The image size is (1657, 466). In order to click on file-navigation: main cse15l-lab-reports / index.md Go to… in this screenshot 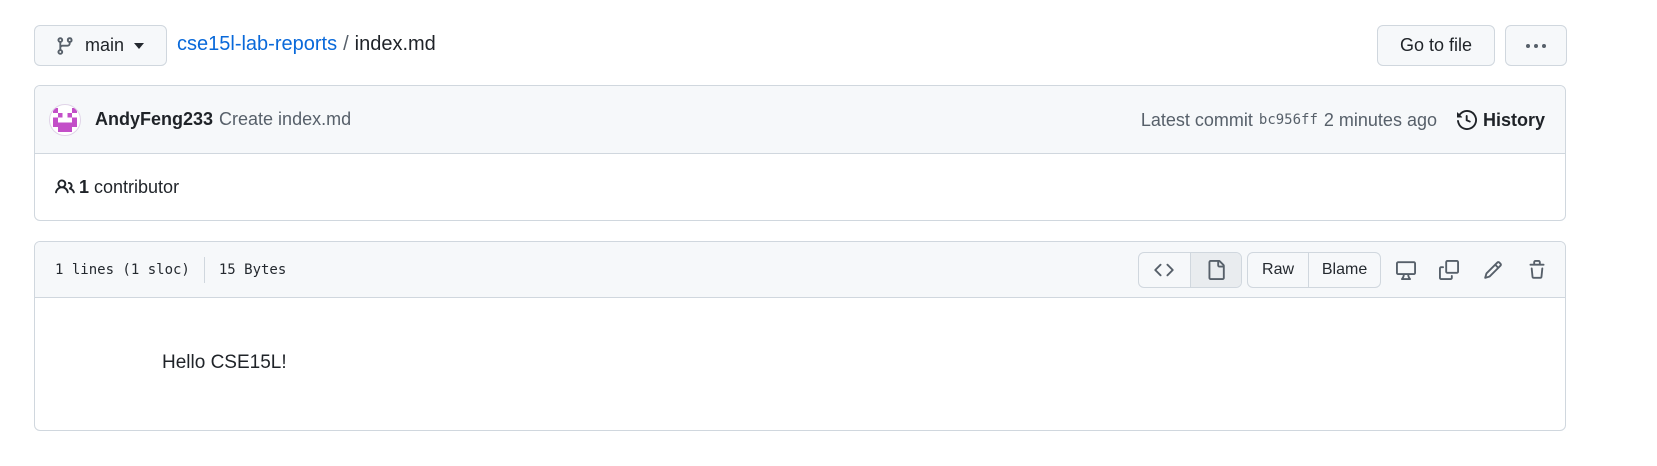, I will do `click(800, 45)`.